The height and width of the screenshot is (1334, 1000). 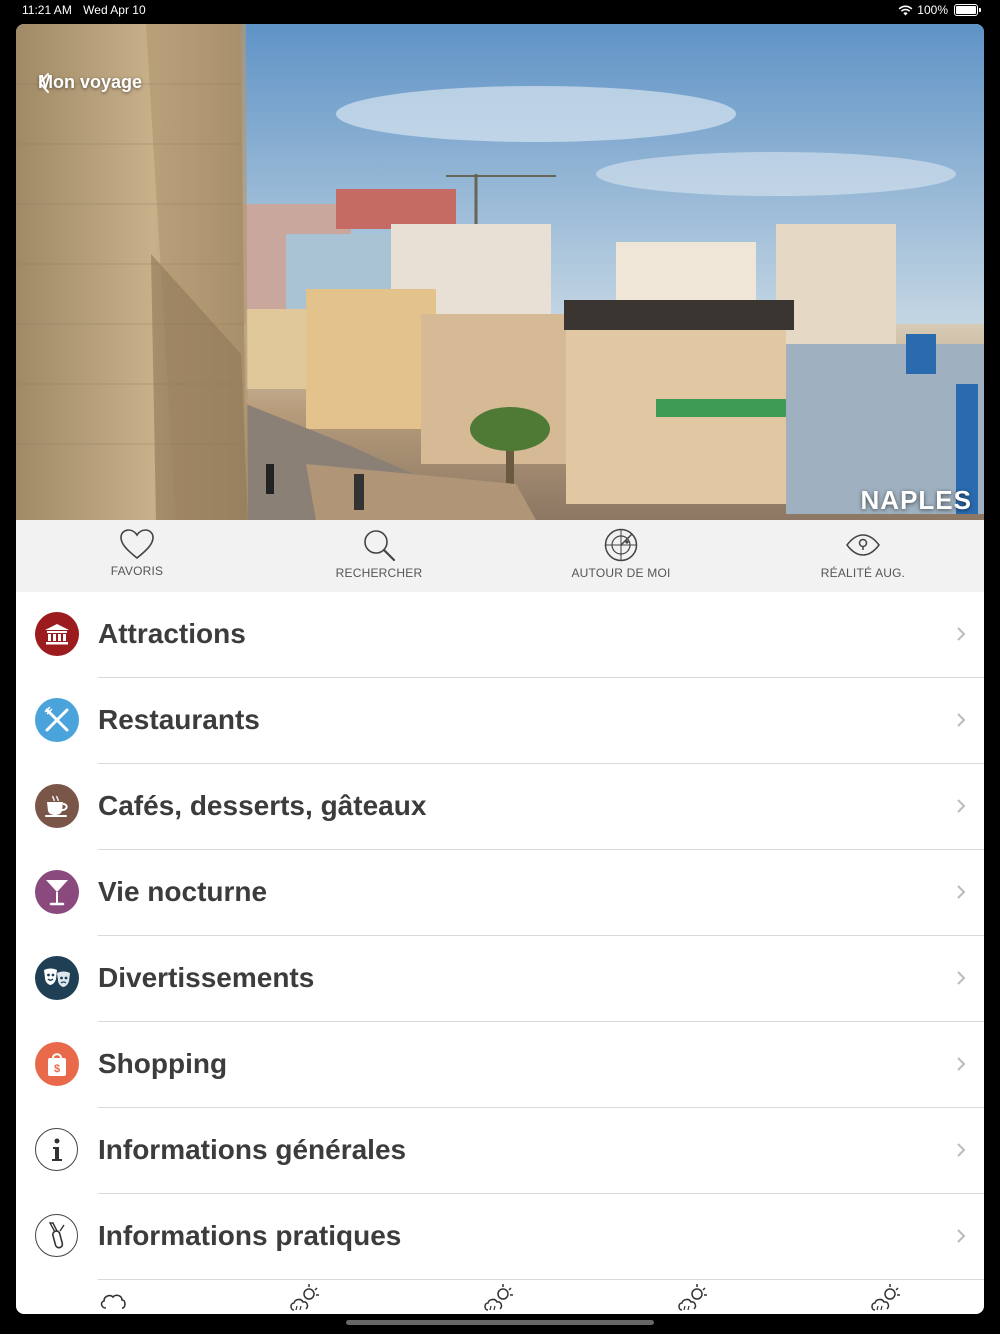 What do you see at coordinates (137, 571) in the screenshot?
I see `favorites-label: FAVORIS` at bounding box center [137, 571].